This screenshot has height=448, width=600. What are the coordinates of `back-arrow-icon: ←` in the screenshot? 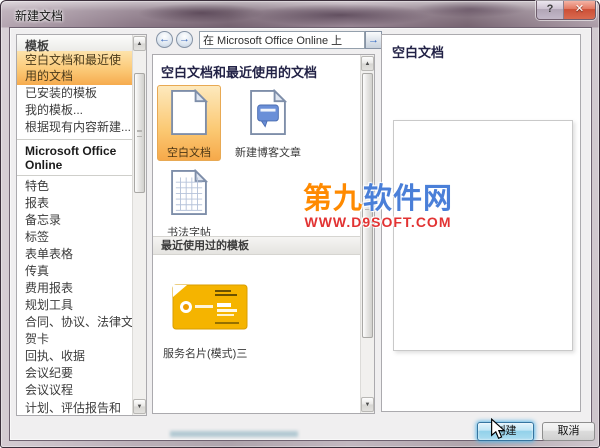 It's located at (164, 39).